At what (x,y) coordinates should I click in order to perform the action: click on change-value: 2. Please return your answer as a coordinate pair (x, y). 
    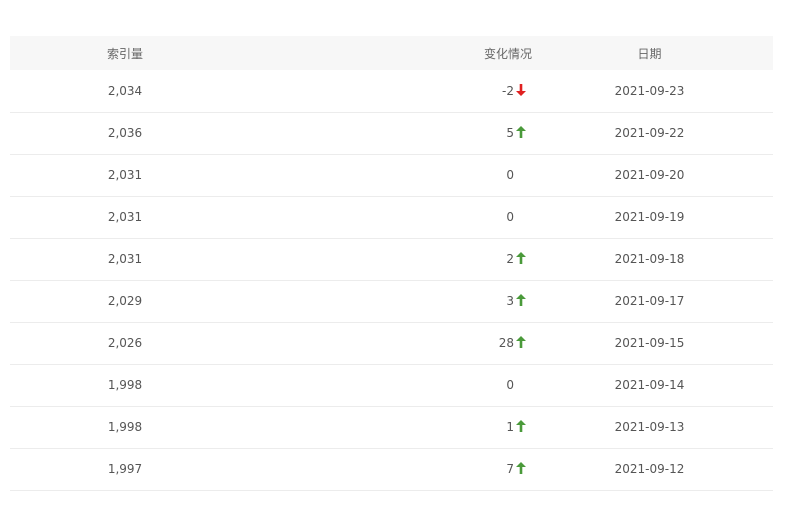
    Looking at the image, I should click on (510, 259).